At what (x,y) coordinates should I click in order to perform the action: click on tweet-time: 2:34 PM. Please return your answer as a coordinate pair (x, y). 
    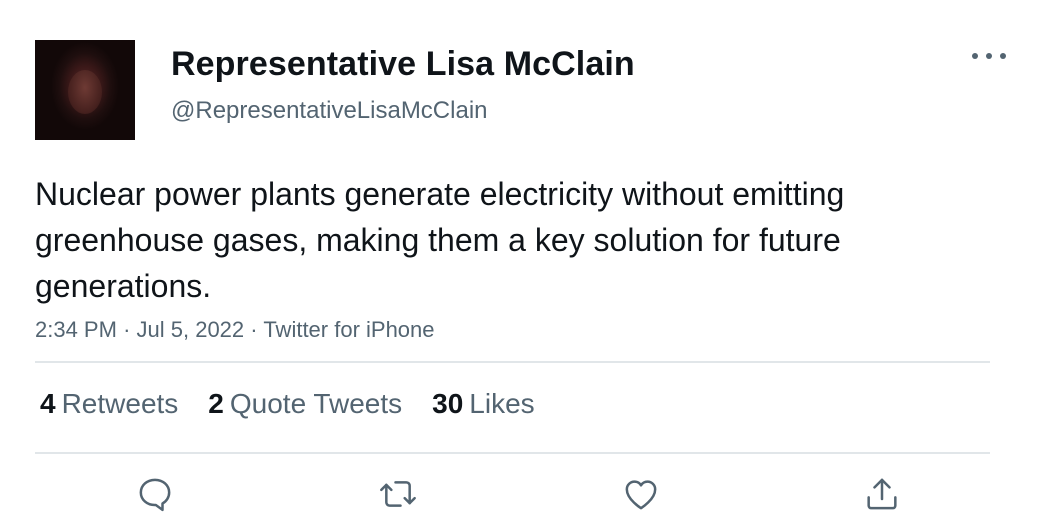
    Looking at the image, I should click on (76, 329).